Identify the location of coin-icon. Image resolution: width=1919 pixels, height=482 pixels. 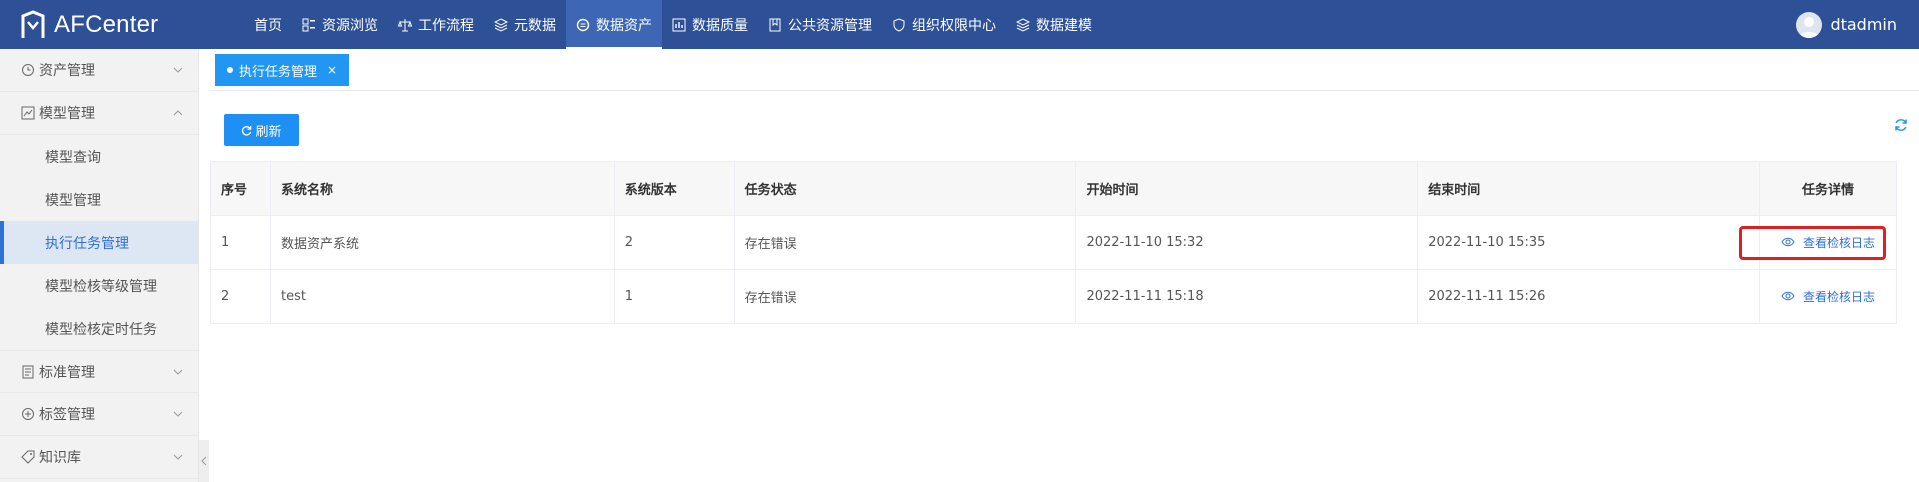
(583, 24).